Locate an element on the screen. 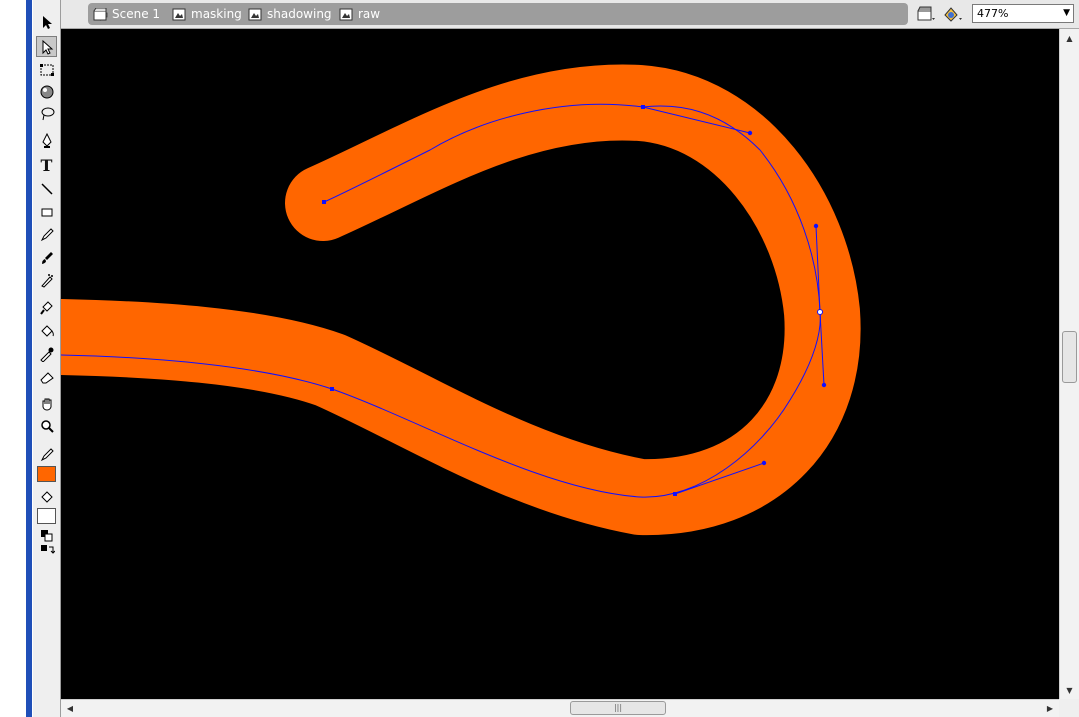 Image resolution: width=1079 pixels, height=717 pixels. hand-tool-icon is located at coordinates (46, 403).